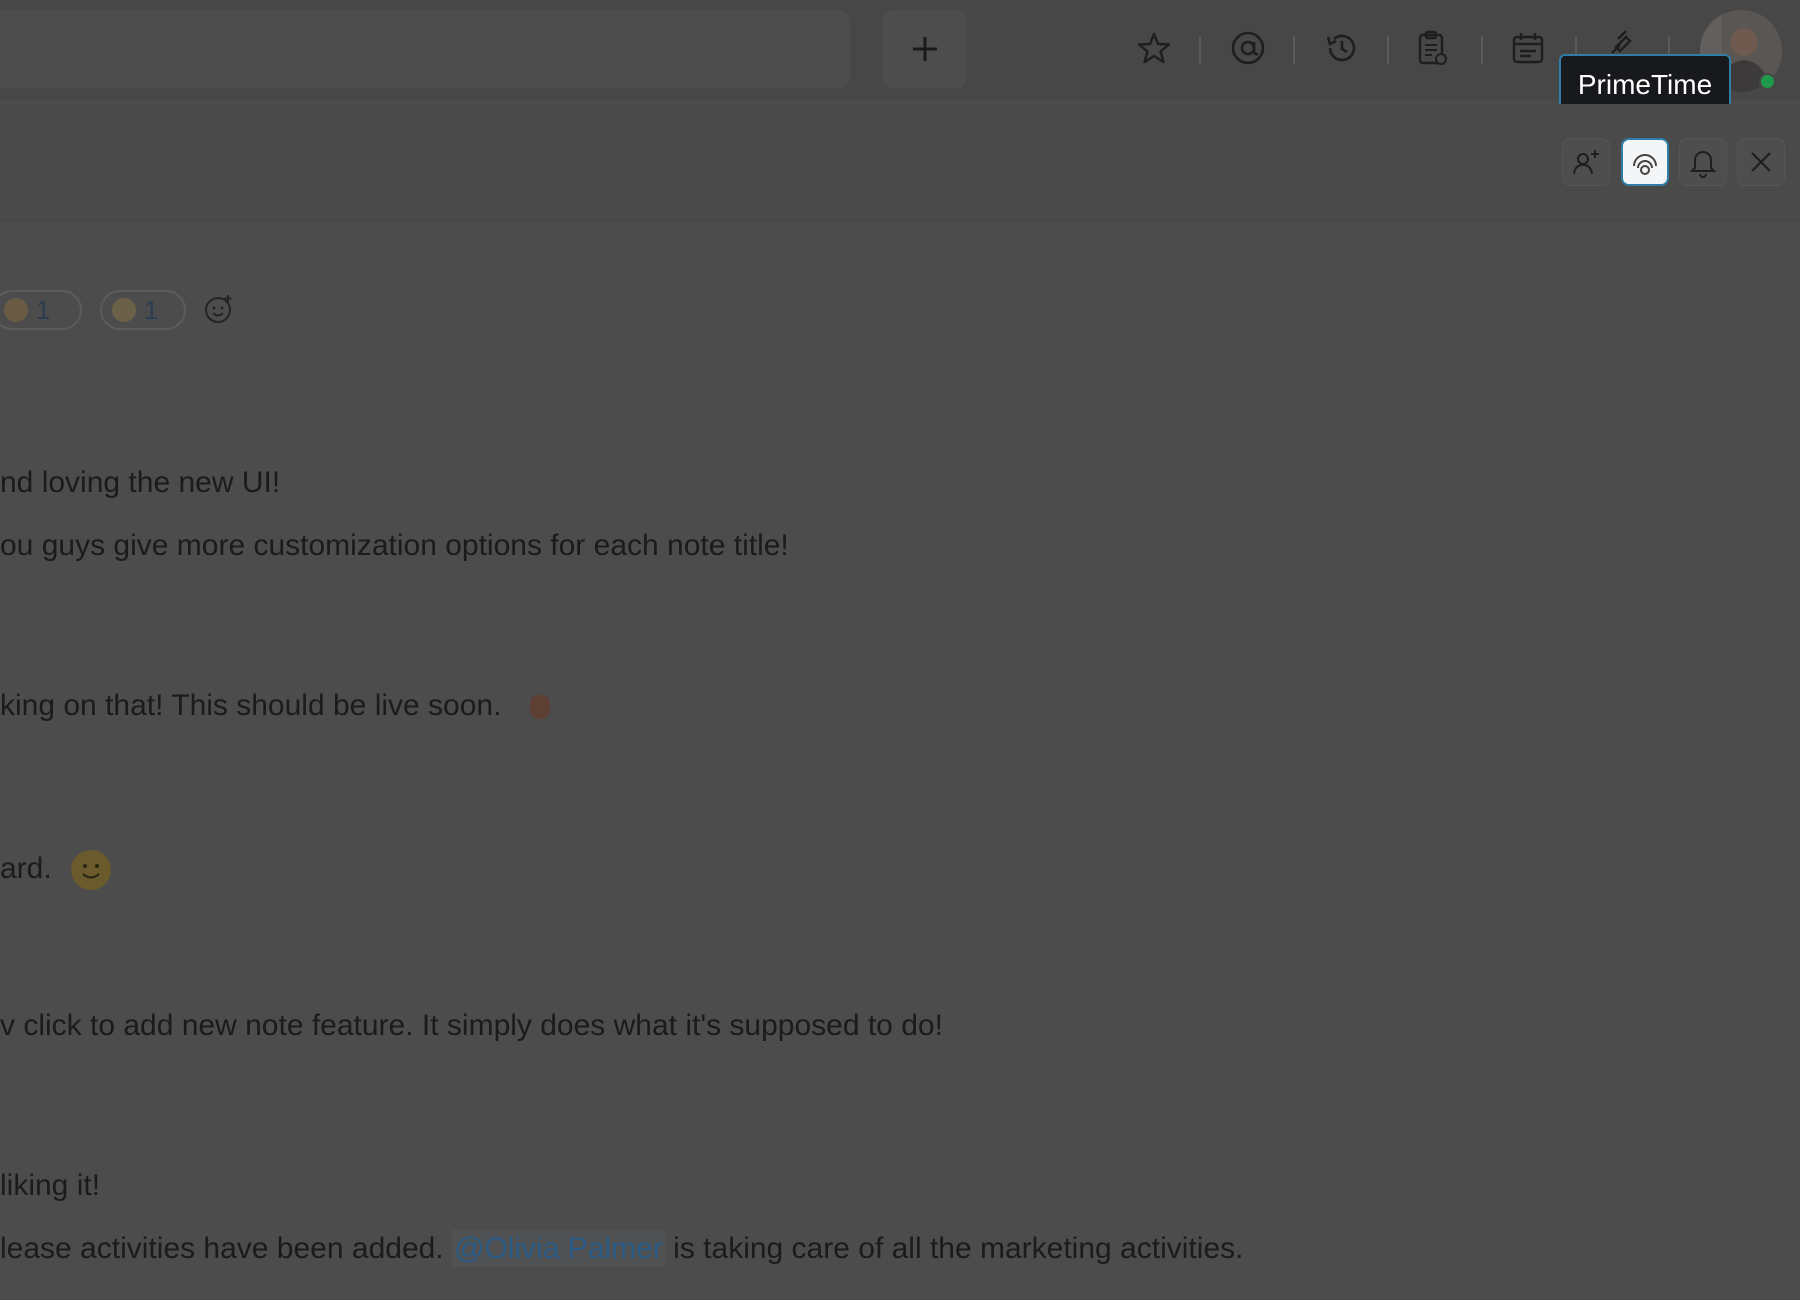 The image size is (1800, 1300). I want to click on sparkler-icon, so click(124, 310).